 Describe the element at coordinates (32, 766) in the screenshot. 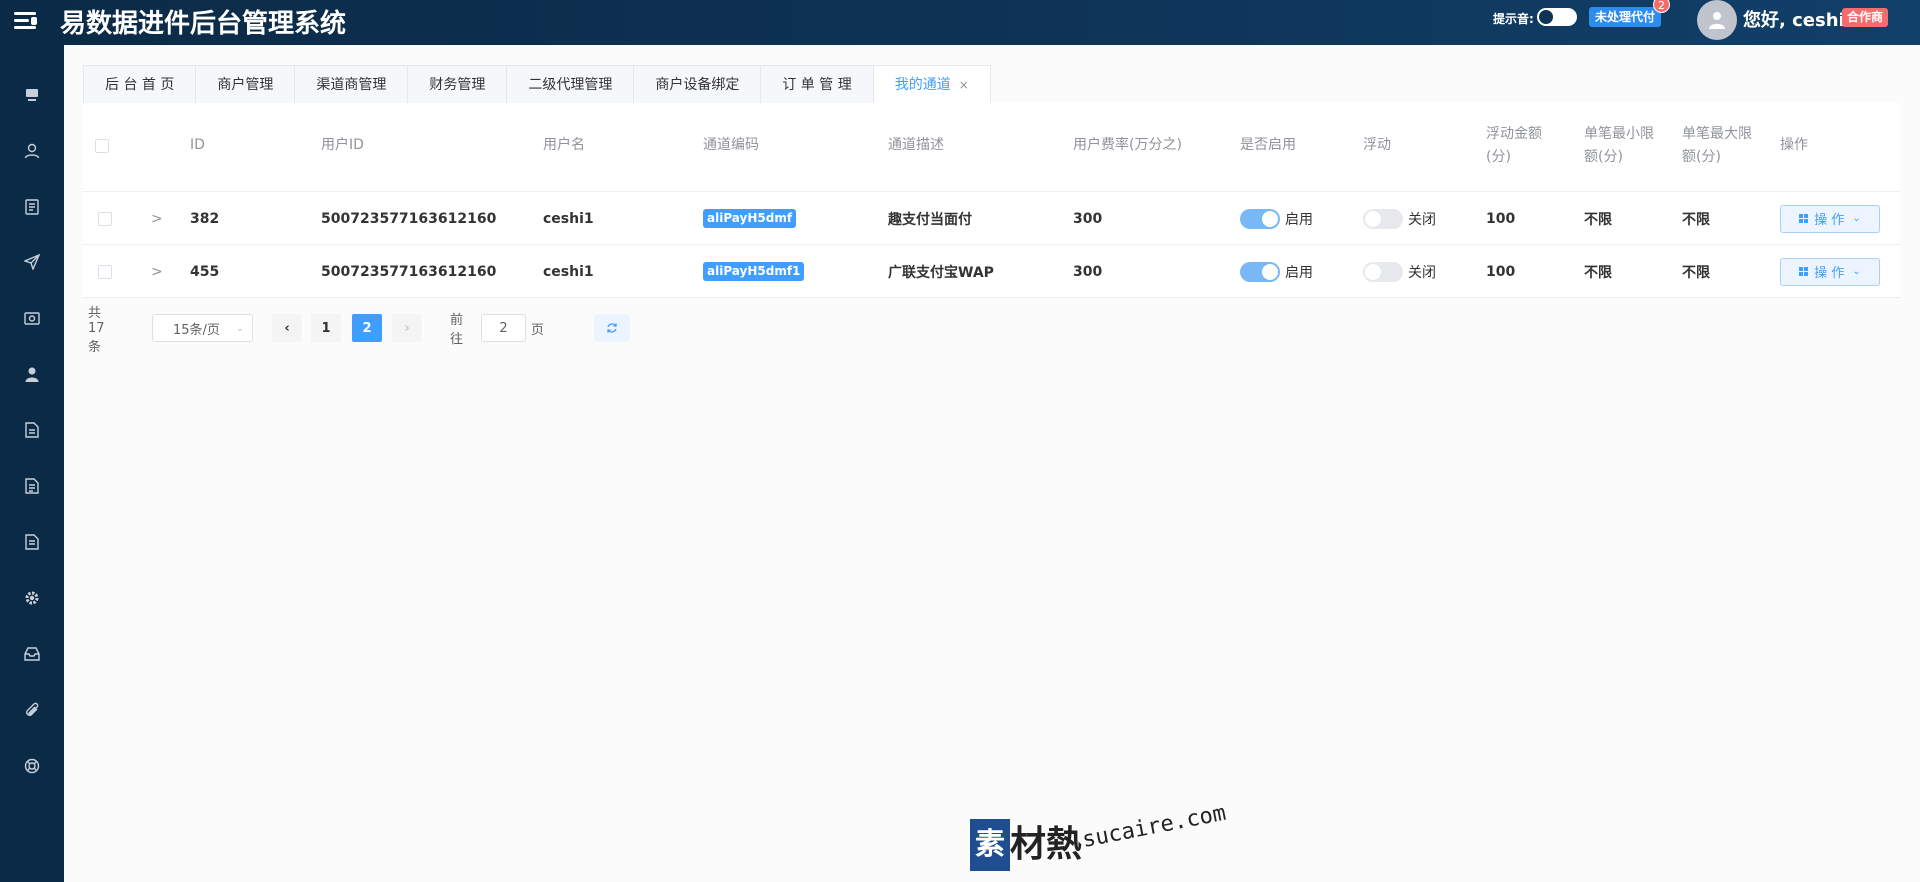

I see `sidebar-item-support` at that location.